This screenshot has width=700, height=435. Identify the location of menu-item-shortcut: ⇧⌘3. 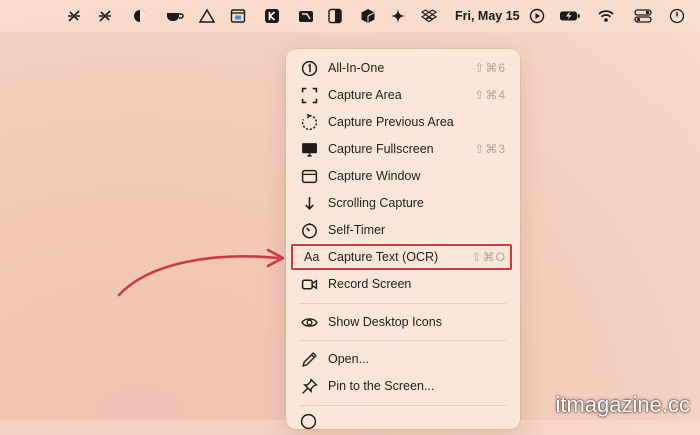
(490, 149).